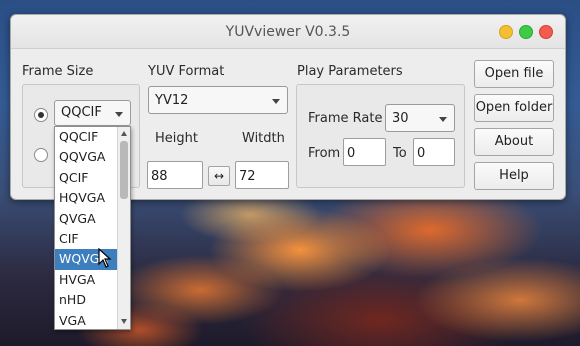 This screenshot has height=346, width=580. I want to click on window-title: YUVviewer V0.3.5, so click(288, 32).